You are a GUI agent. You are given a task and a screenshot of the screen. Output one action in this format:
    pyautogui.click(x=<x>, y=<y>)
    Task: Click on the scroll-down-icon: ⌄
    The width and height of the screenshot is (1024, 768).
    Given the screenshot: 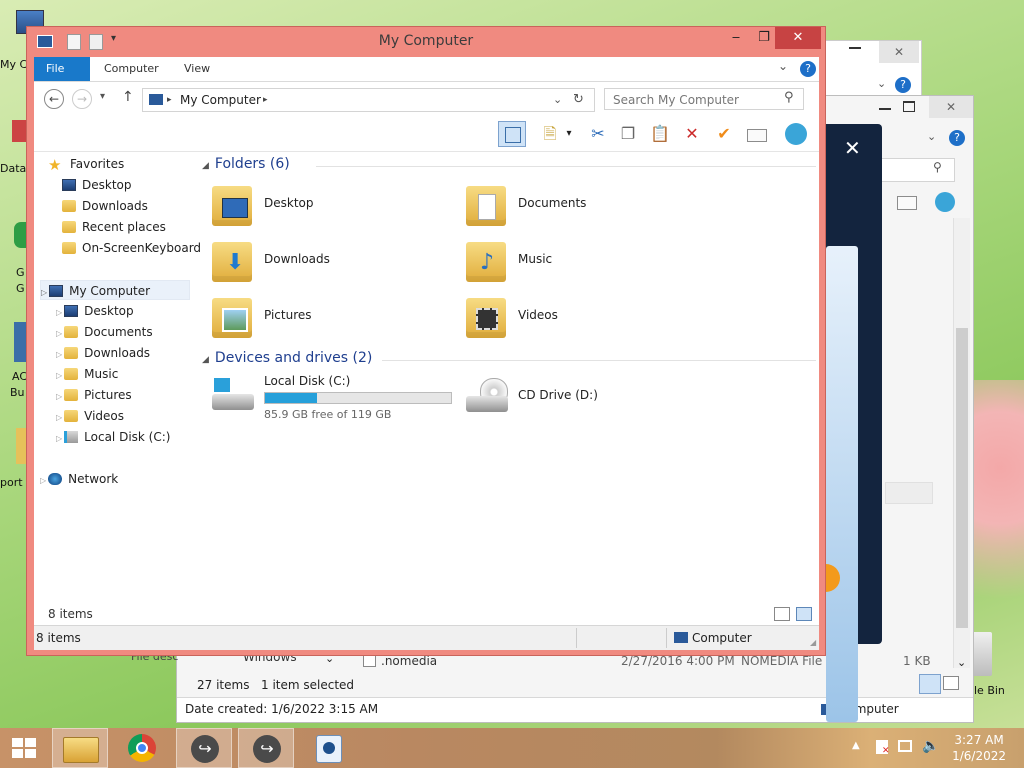 What is the action you would take?
    pyautogui.click(x=961, y=662)
    